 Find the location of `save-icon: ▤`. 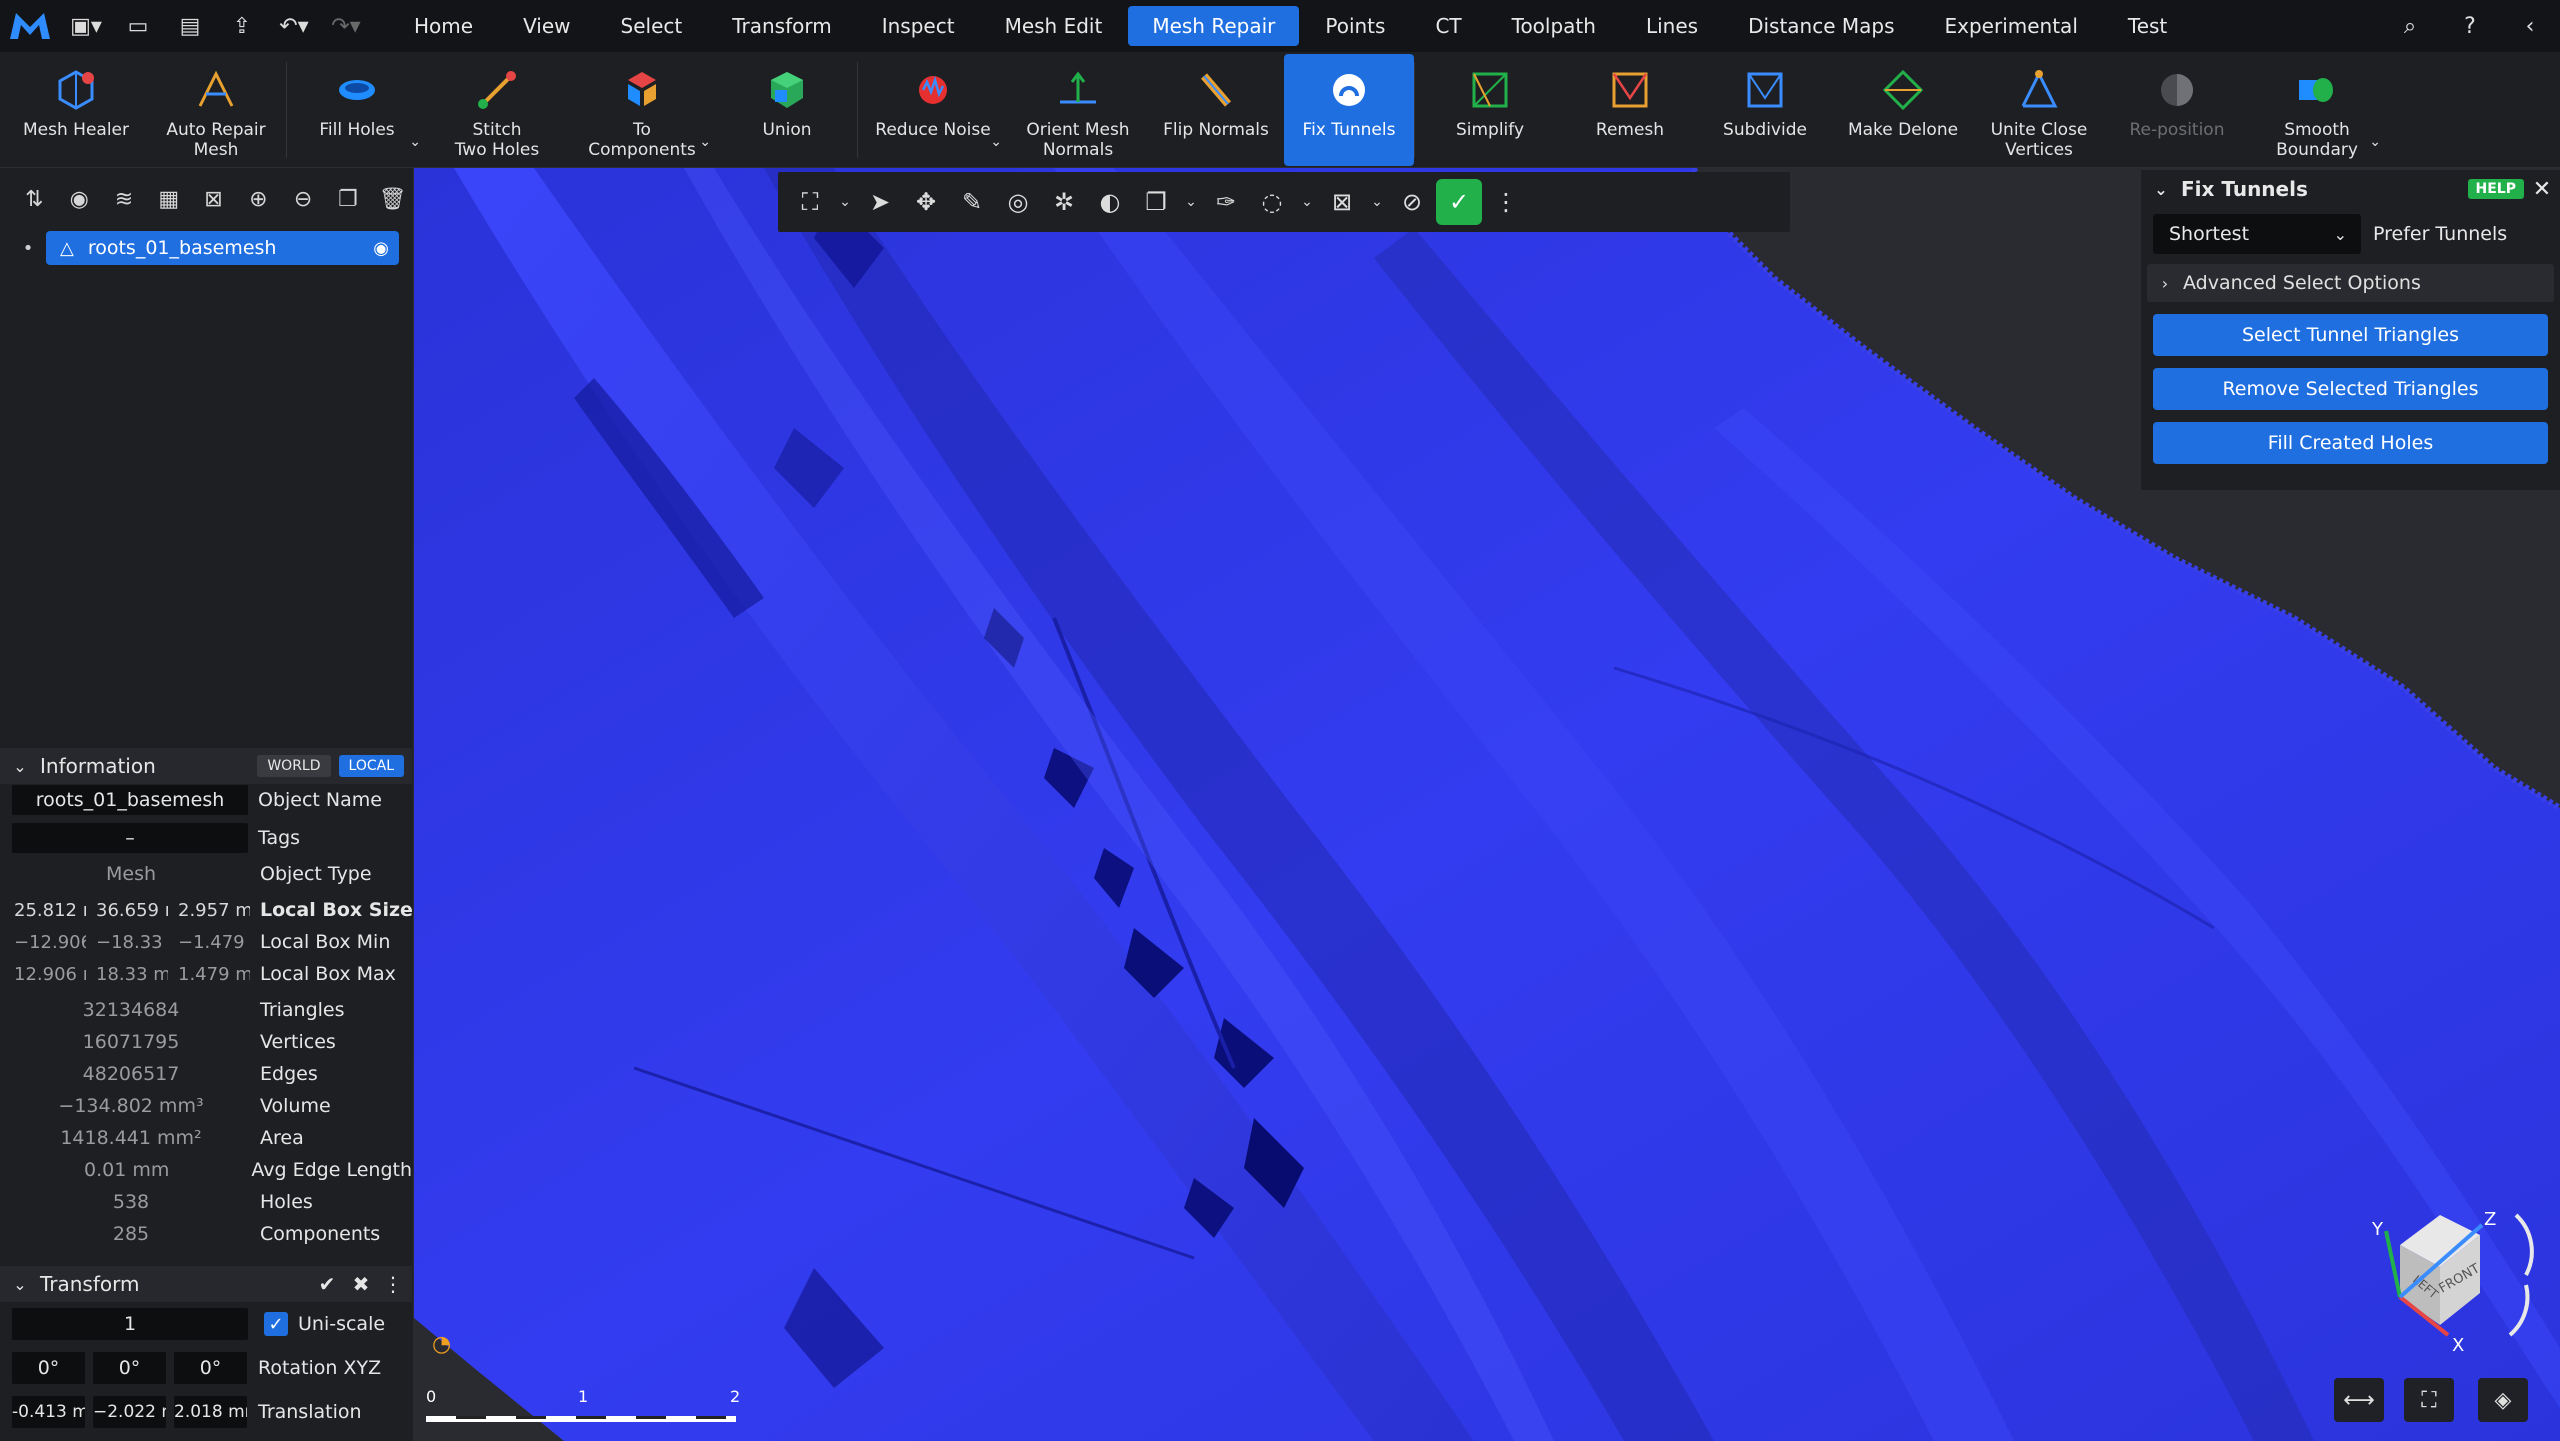

save-icon: ▤ is located at coordinates (190, 26).